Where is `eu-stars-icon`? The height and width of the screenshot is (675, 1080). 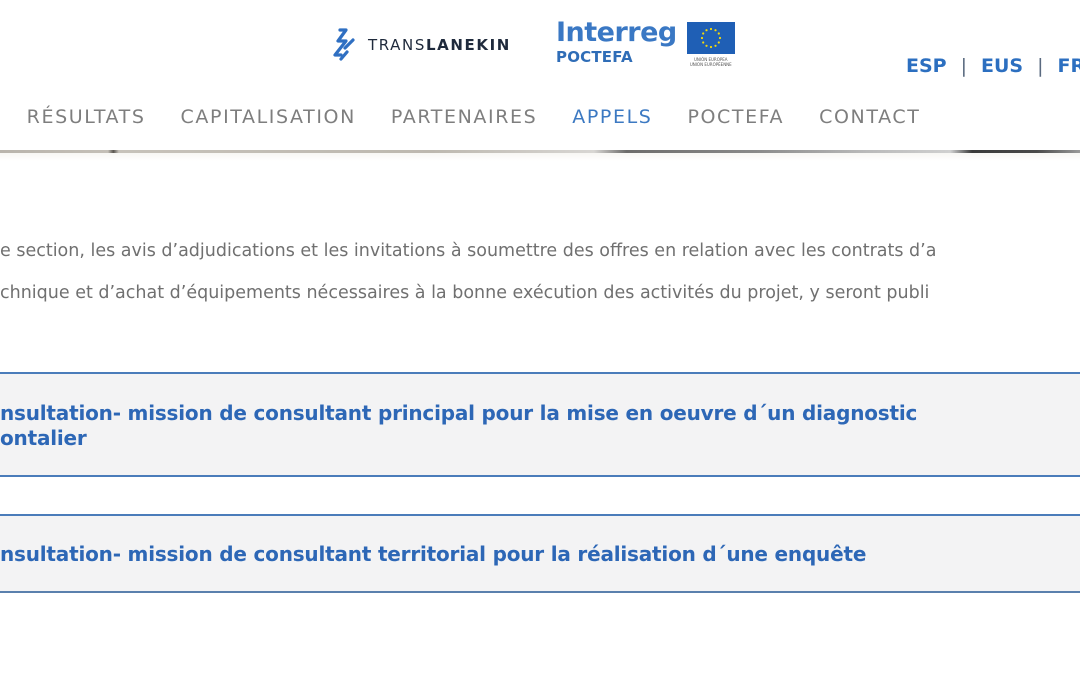
eu-stars-icon is located at coordinates (710, 38).